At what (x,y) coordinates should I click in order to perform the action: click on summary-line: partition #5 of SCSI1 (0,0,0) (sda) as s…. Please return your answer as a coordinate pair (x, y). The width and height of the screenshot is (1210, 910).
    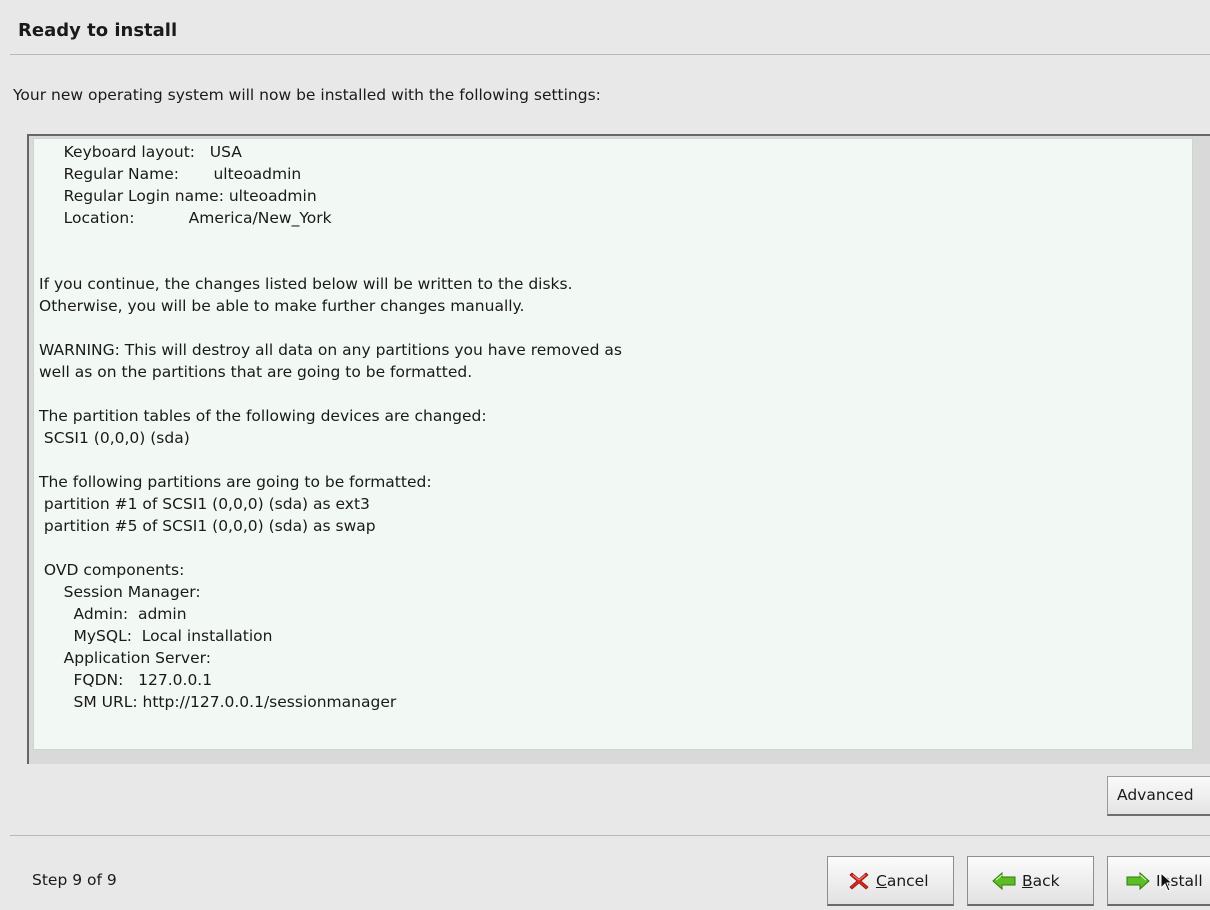
    Looking at the image, I should click on (207, 526).